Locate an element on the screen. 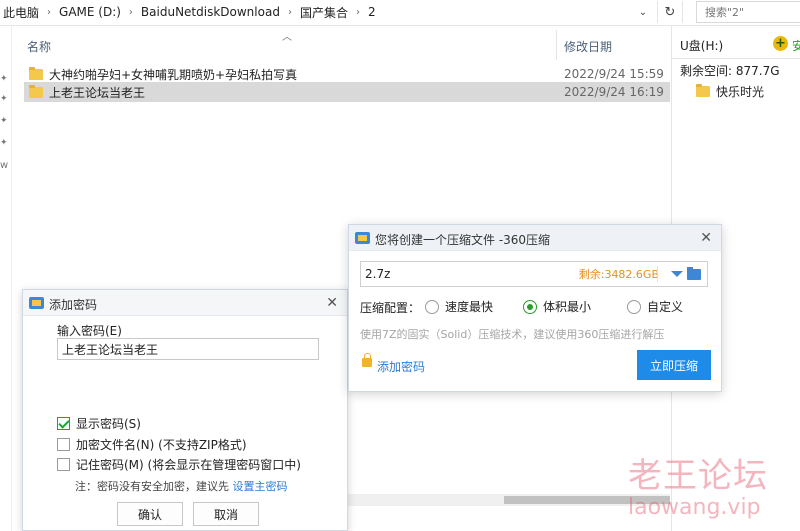 The width and height of the screenshot is (800, 531). file-name: 大神约啪孕妇+女神哺乳期喷奶+孕妇私拍写真 is located at coordinates (173, 74).